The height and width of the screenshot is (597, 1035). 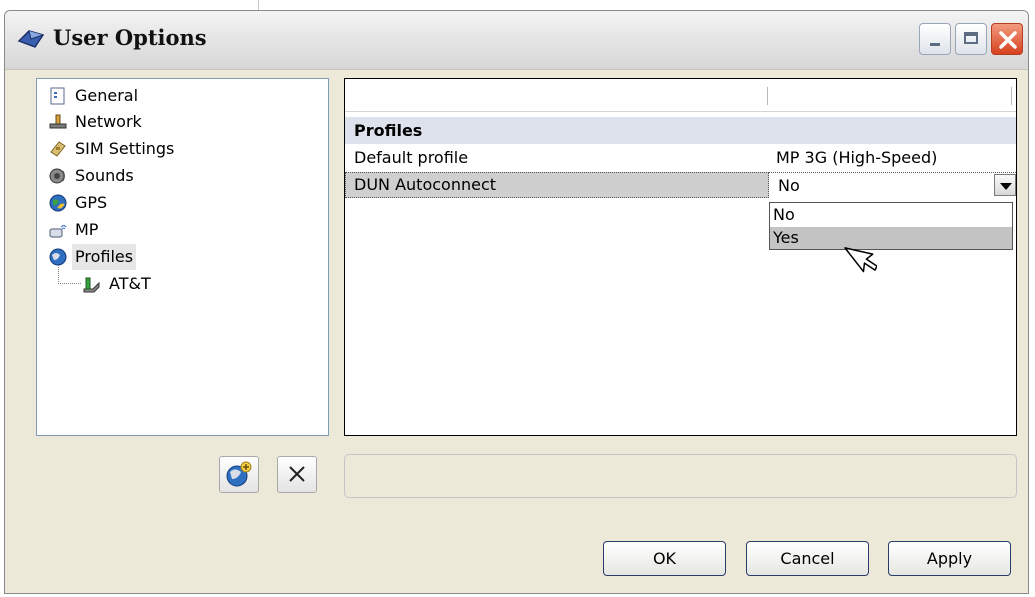 I want to click on close-button, so click(x=1007, y=39).